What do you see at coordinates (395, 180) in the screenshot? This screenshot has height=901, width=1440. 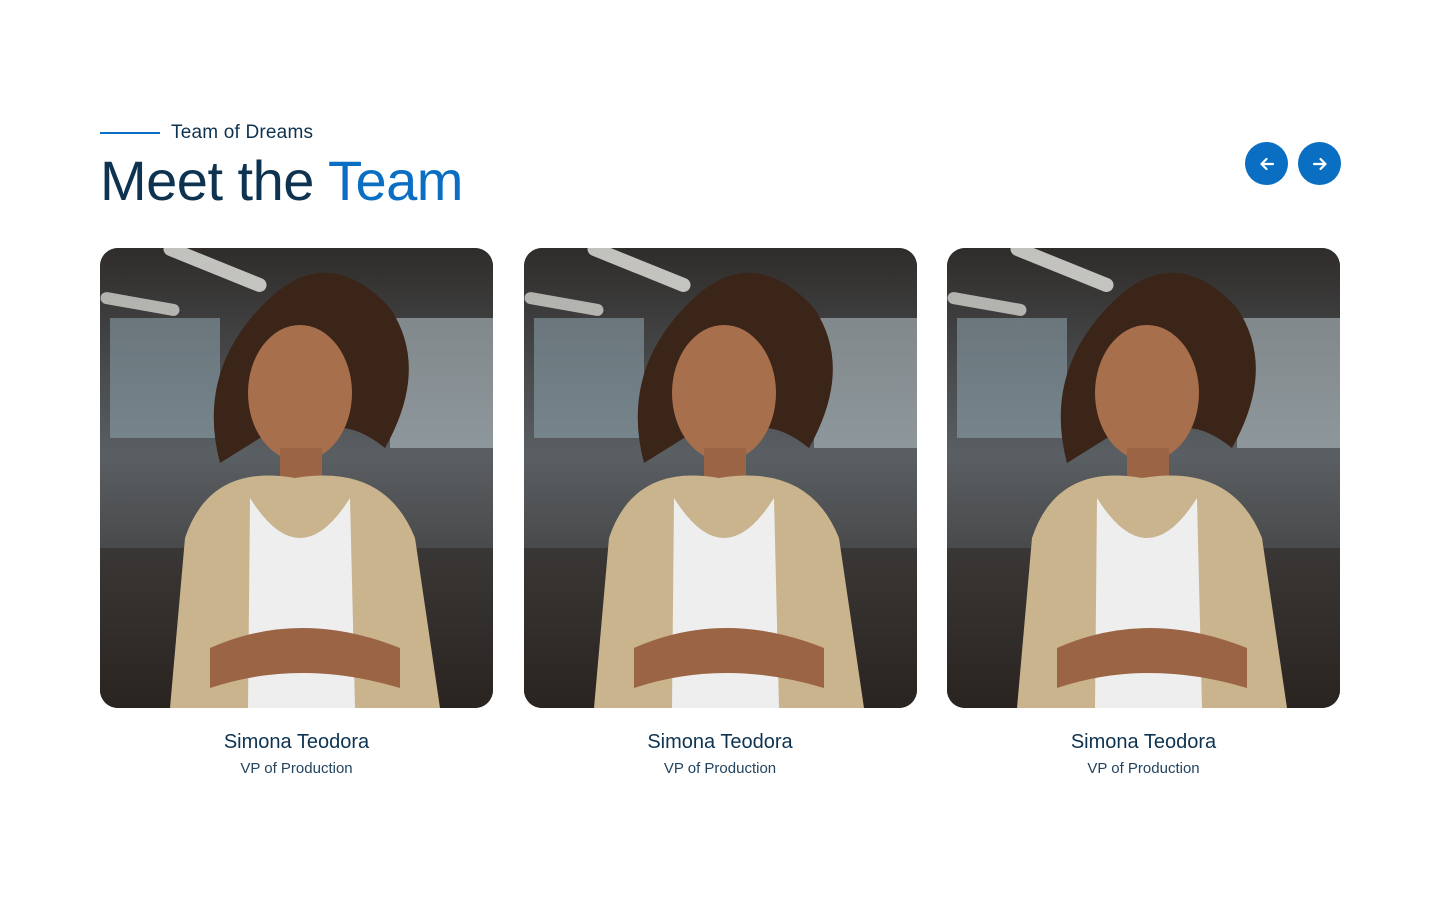 I see `title-accent: Team` at bounding box center [395, 180].